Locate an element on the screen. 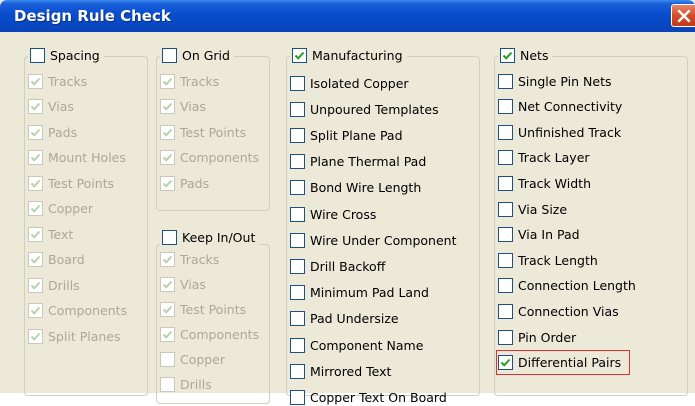 This screenshot has width=695, height=406. manufacturing-item-component-name: Component Name is located at coordinates (356, 345).